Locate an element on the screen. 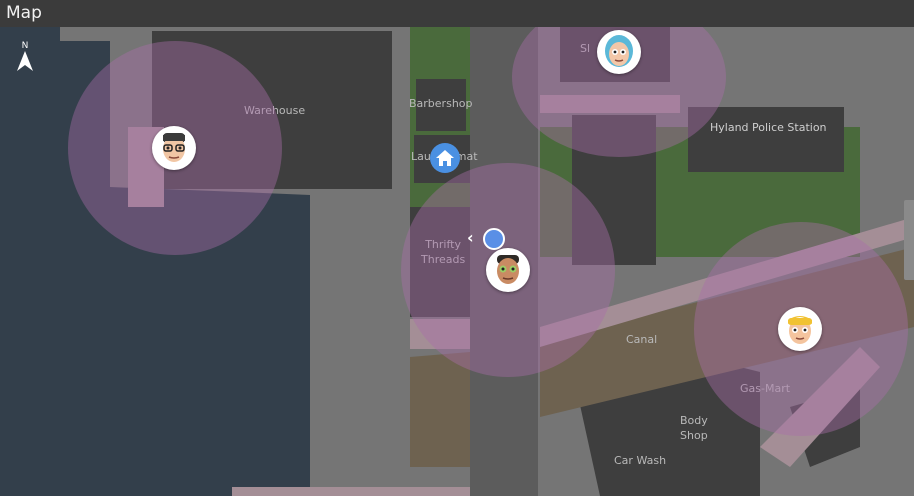  character-blonde is located at coordinates (800, 329).